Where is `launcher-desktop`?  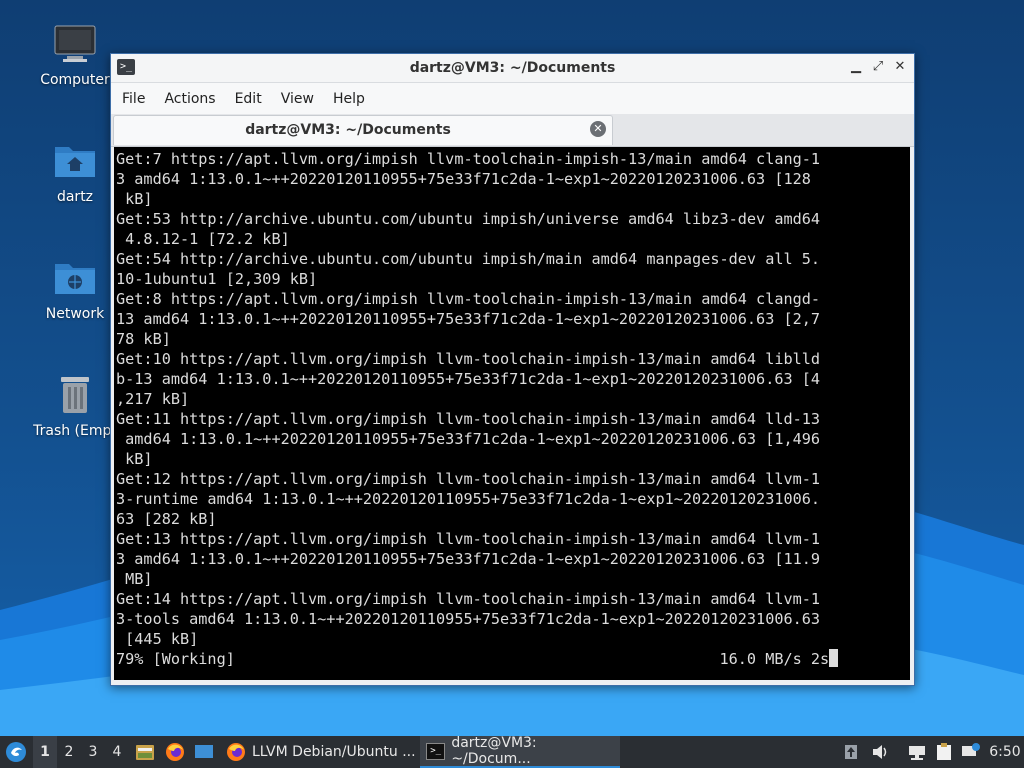 launcher-desktop is located at coordinates (204, 752).